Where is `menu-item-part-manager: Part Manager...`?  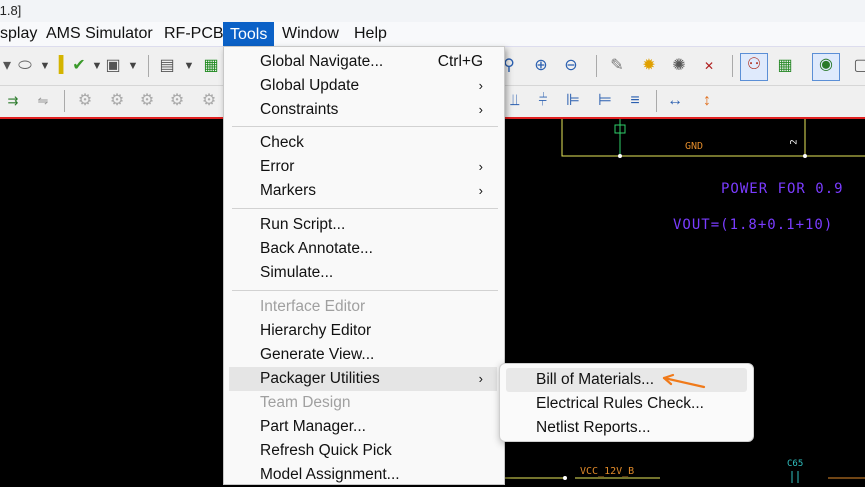 menu-item-part-manager: Part Manager... is located at coordinates (363, 427).